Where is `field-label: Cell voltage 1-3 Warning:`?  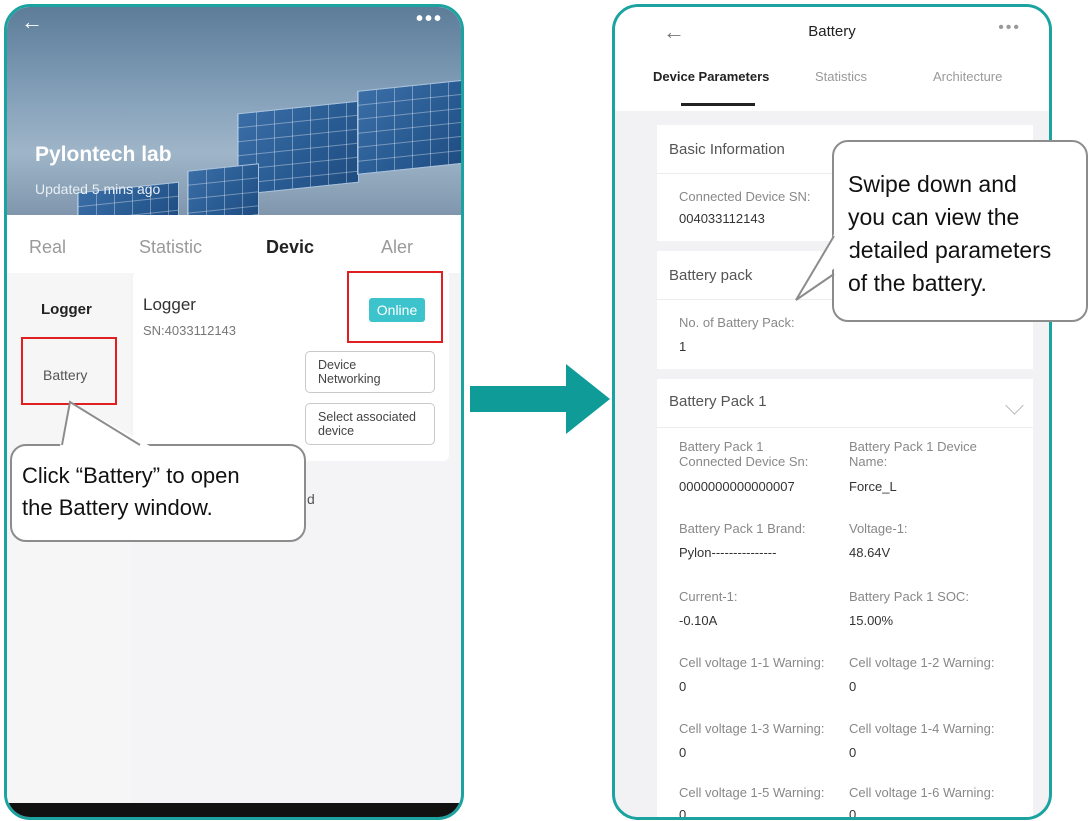
field-label: Cell voltage 1-3 Warning: is located at coordinates (752, 728).